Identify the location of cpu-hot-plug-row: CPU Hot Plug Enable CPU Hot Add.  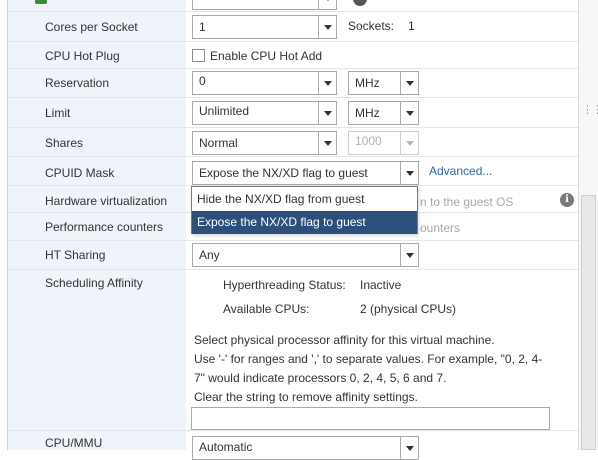
(293, 55).